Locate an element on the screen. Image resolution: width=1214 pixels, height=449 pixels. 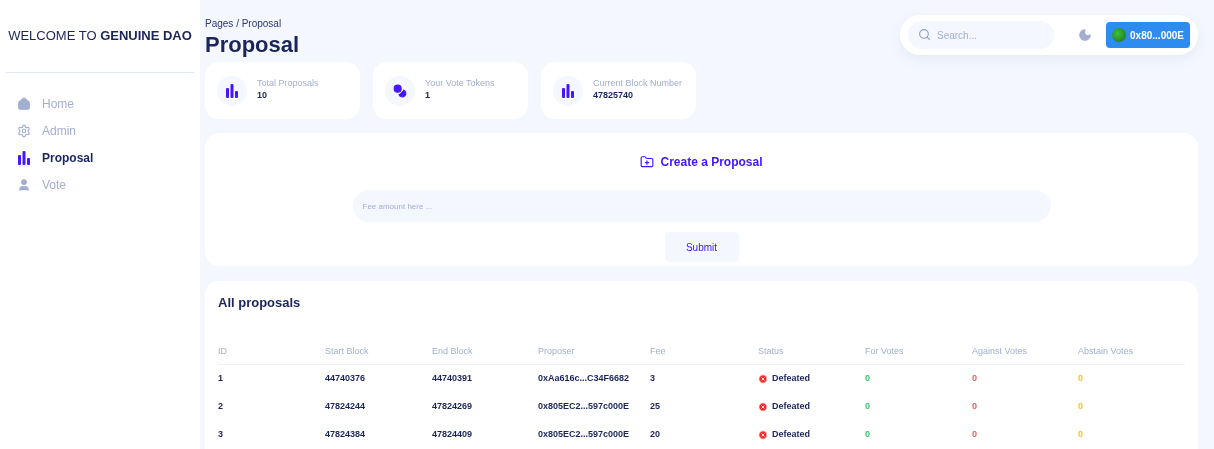
nav-item: Proposal is located at coordinates (108, 157).